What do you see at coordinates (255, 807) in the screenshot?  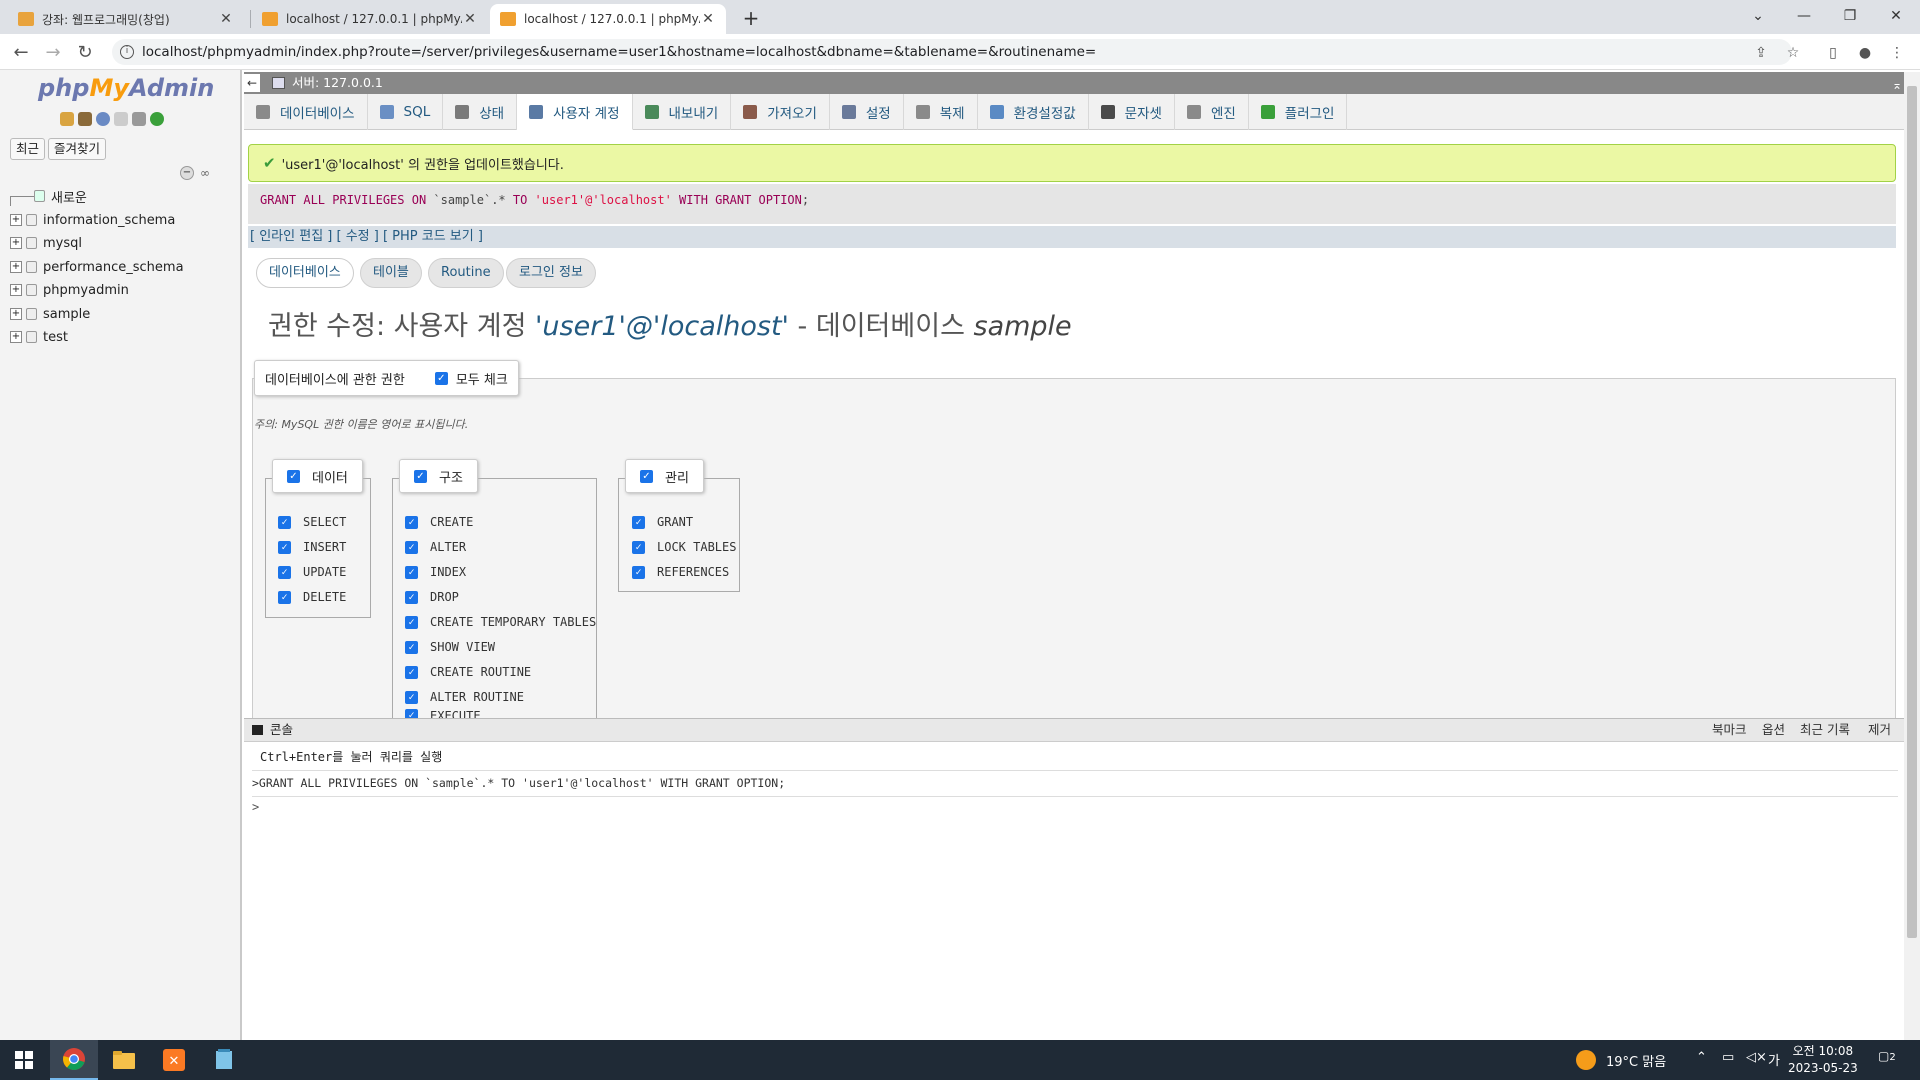 I see `console-input: >` at bounding box center [255, 807].